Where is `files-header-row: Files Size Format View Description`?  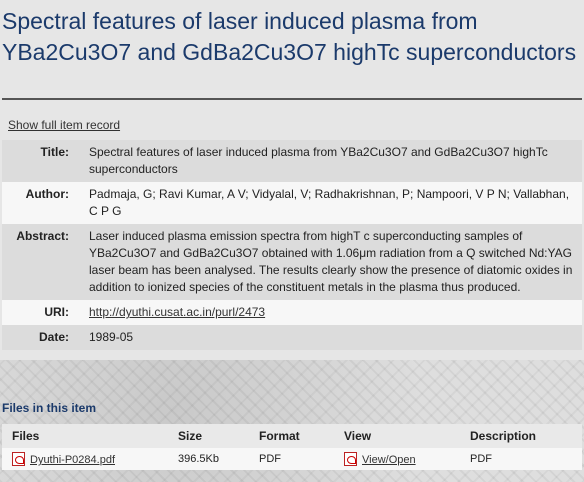 files-header-row: Files Size Format View Description is located at coordinates (292, 436).